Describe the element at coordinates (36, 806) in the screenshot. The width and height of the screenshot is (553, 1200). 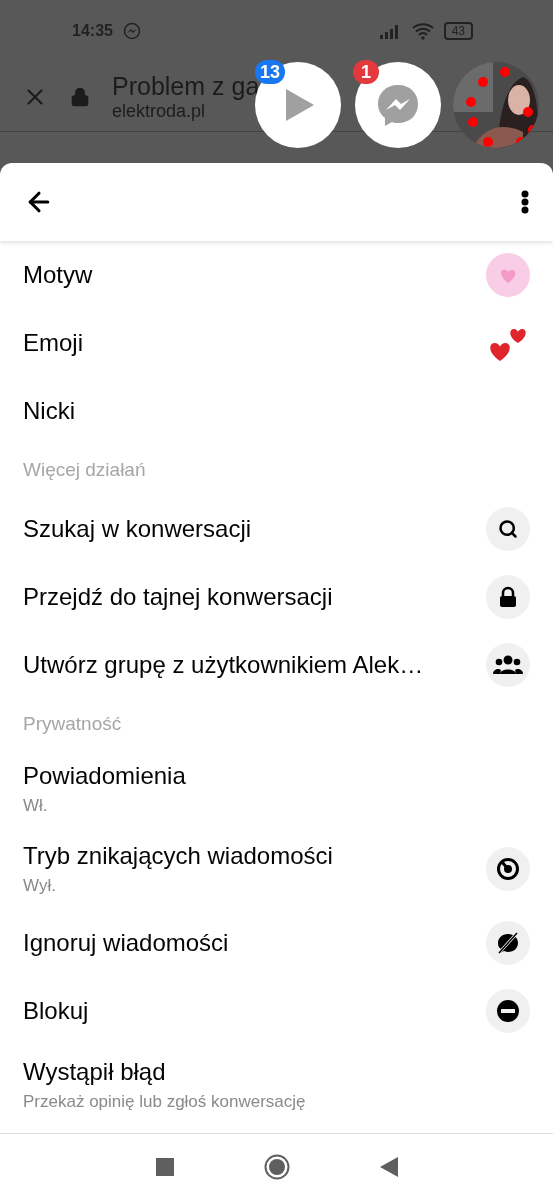
I see `item-sublabel: Wł.` at that location.